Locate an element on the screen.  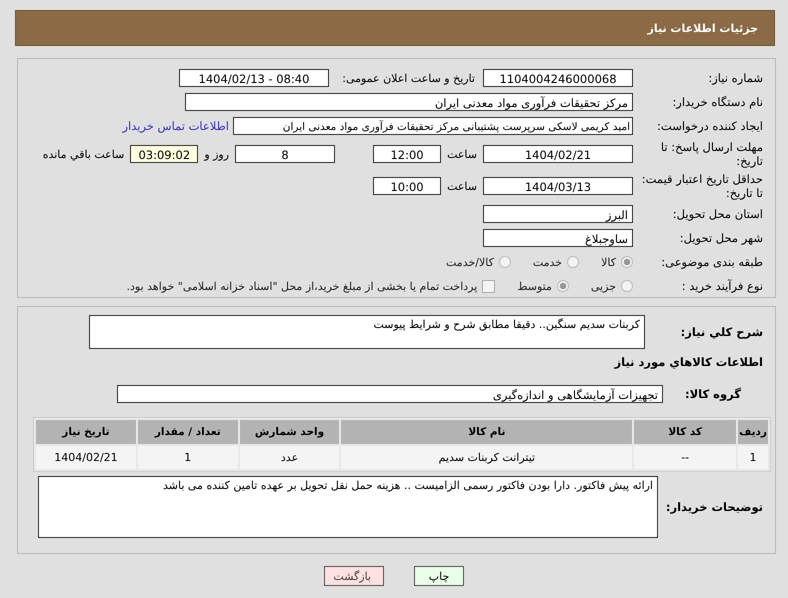
section-heading: اطلاعات کالاهاي مورد نياز is located at coordinates (688, 362).